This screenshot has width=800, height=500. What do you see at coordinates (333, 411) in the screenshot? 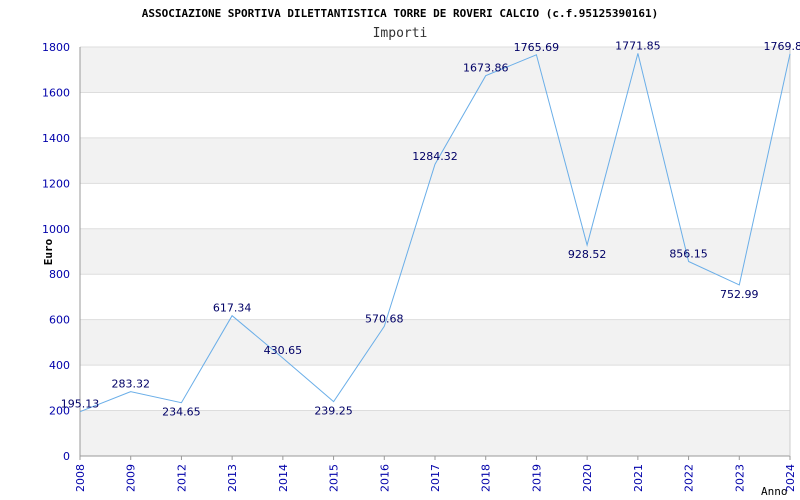
I see `data-label: 239.25` at bounding box center [333, 411].